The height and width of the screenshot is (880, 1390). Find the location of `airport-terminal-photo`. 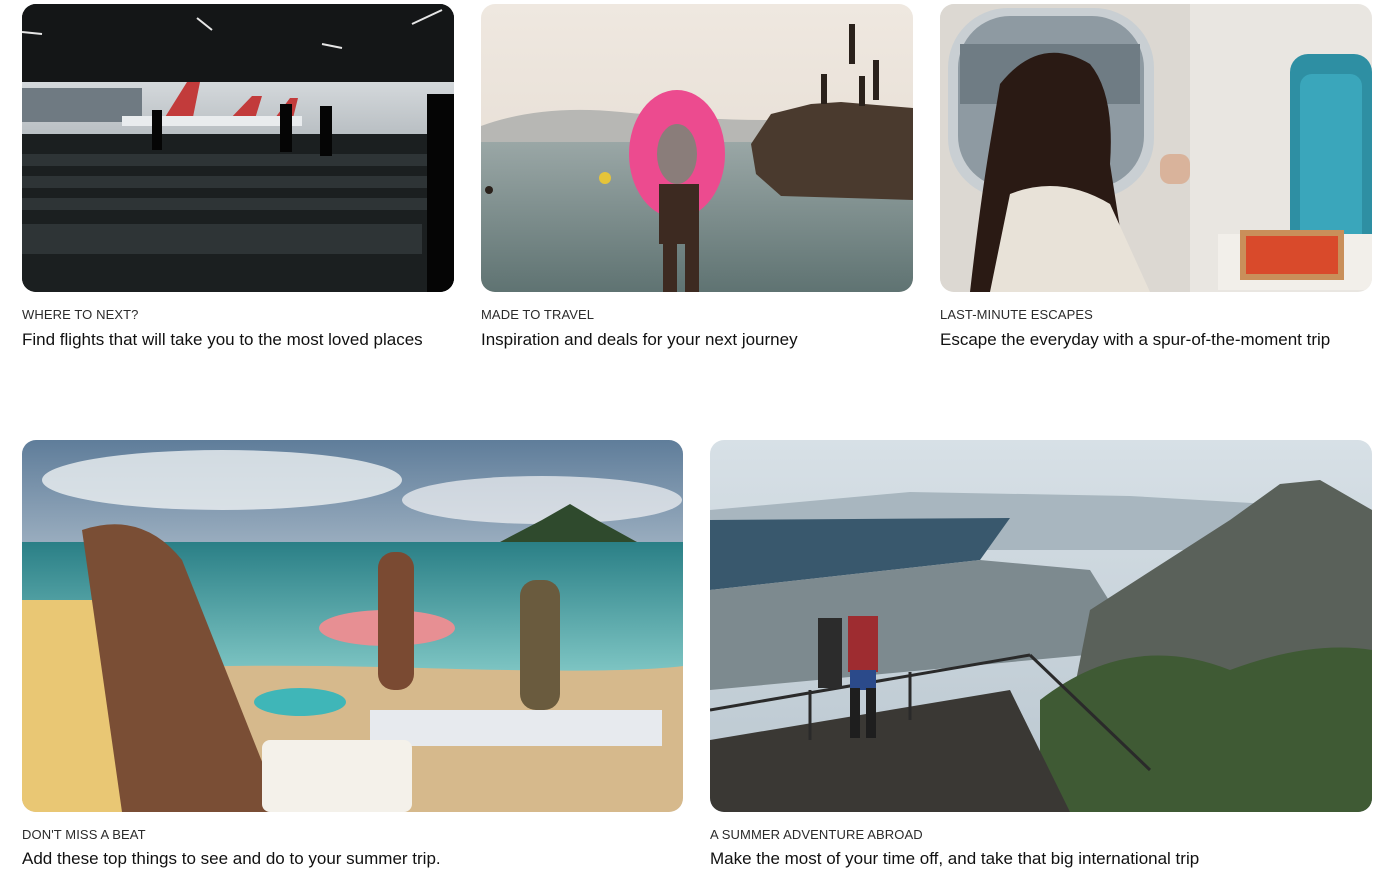

airport-terminal-photo is located at coordinates (238, 148).